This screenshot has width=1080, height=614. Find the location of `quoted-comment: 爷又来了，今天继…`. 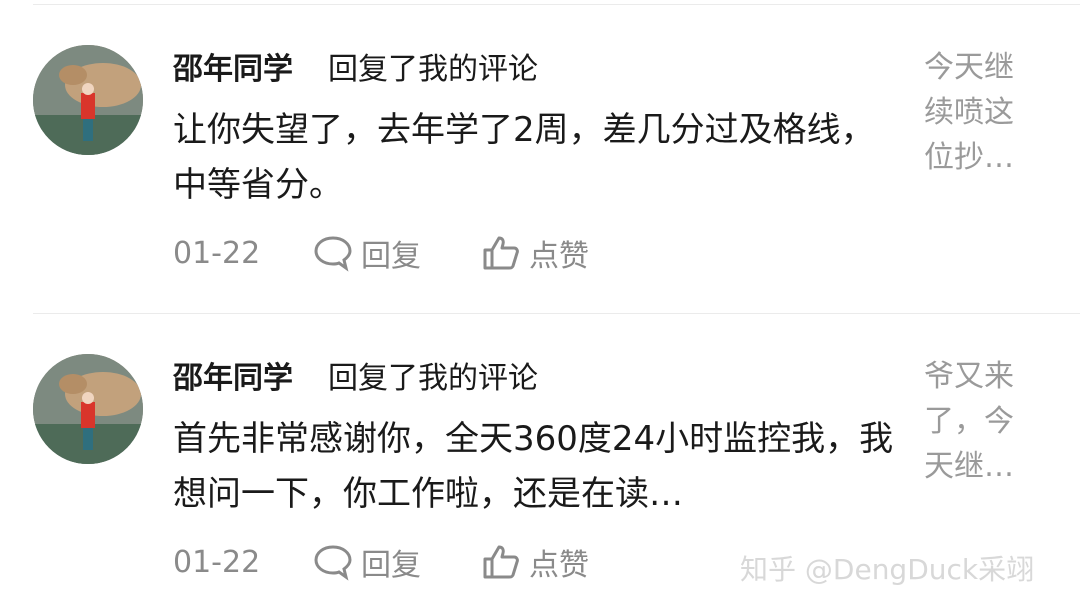

quoted-comment: 爷又来了，今天继… is located at coordinates (979, 421).